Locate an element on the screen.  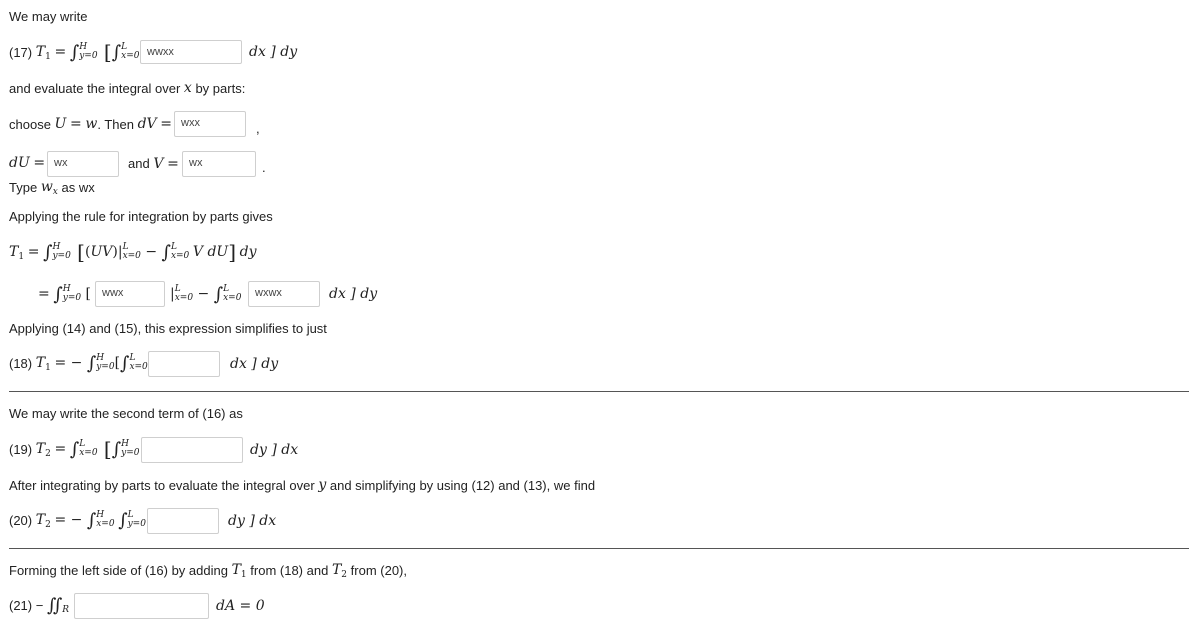
parts-substituted: = ∫ Hy=0 [ is located at coordinates (65, 294).